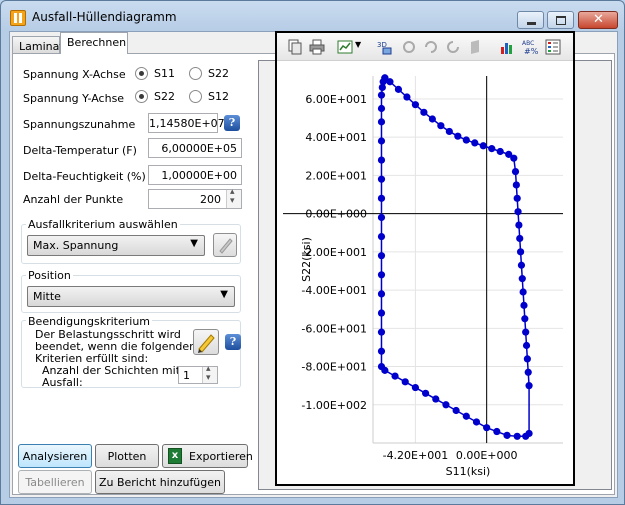  I want to click on app-icon, so click(18, 18).